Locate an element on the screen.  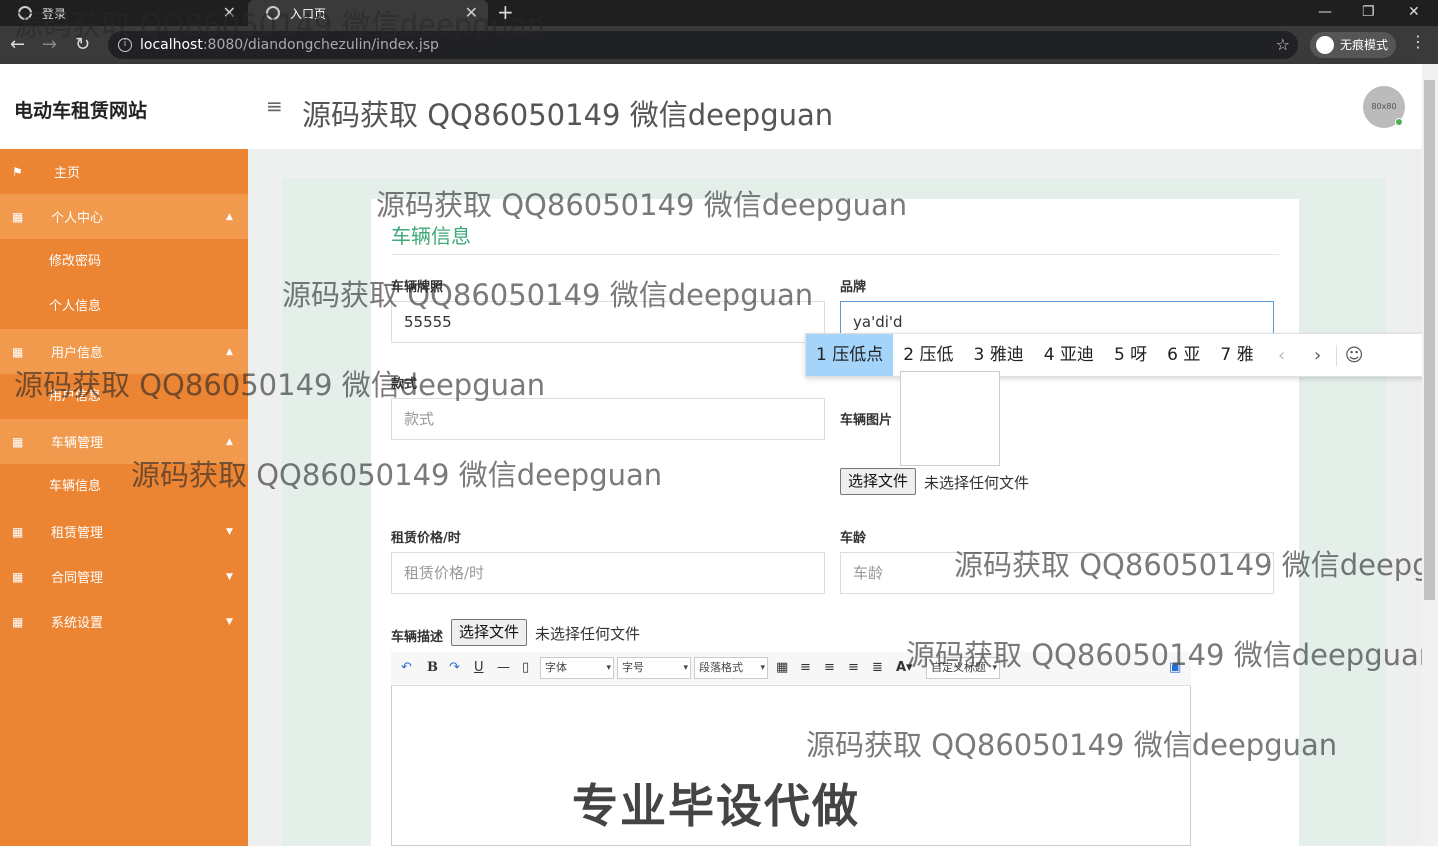
promo-stamp: 专业毕设代做 is located at coordinates (716, 806).